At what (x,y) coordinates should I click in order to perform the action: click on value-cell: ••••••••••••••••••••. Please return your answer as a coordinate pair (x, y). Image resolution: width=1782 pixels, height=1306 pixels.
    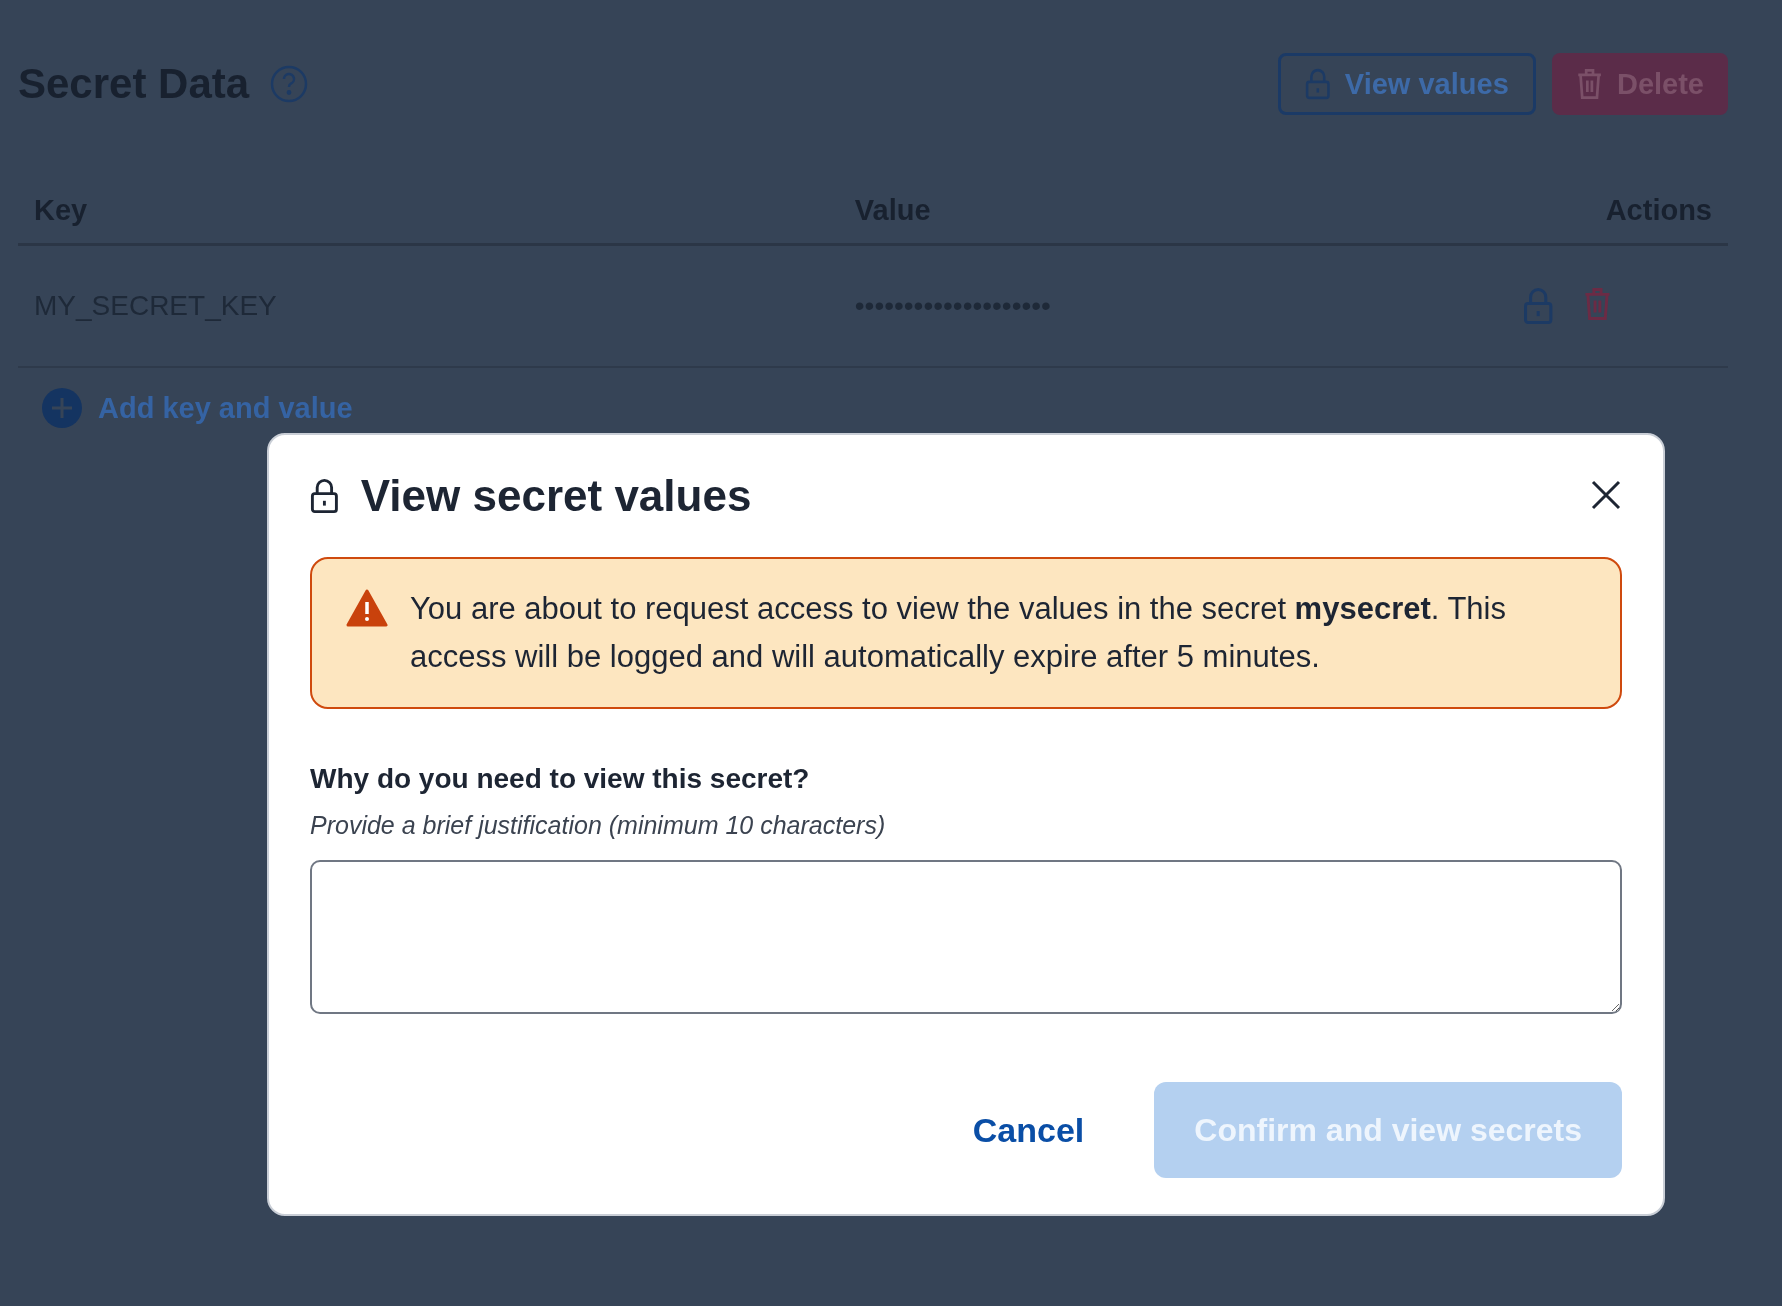
    Looking at the image, I should click on (1064, 305).